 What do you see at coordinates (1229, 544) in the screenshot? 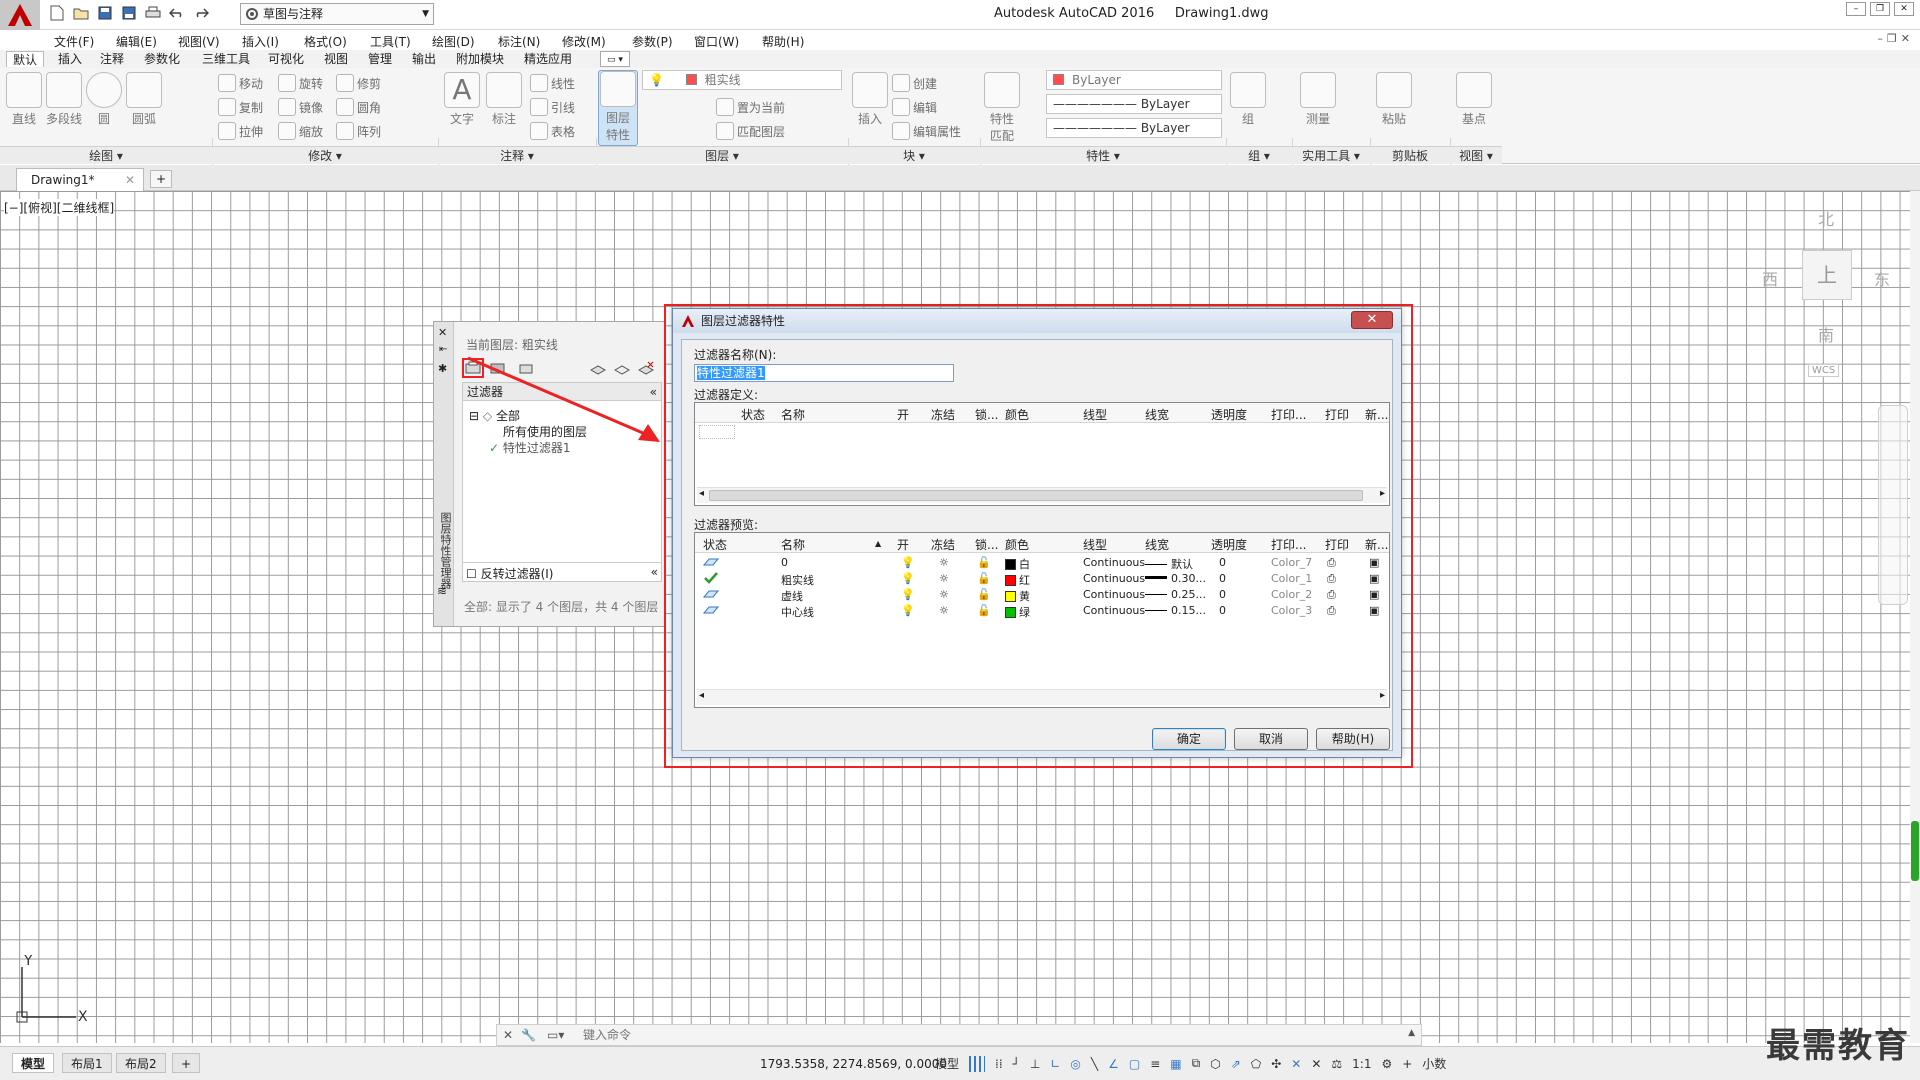
I see `col-transparency: 透明度` at bounding box center [1229, 544].